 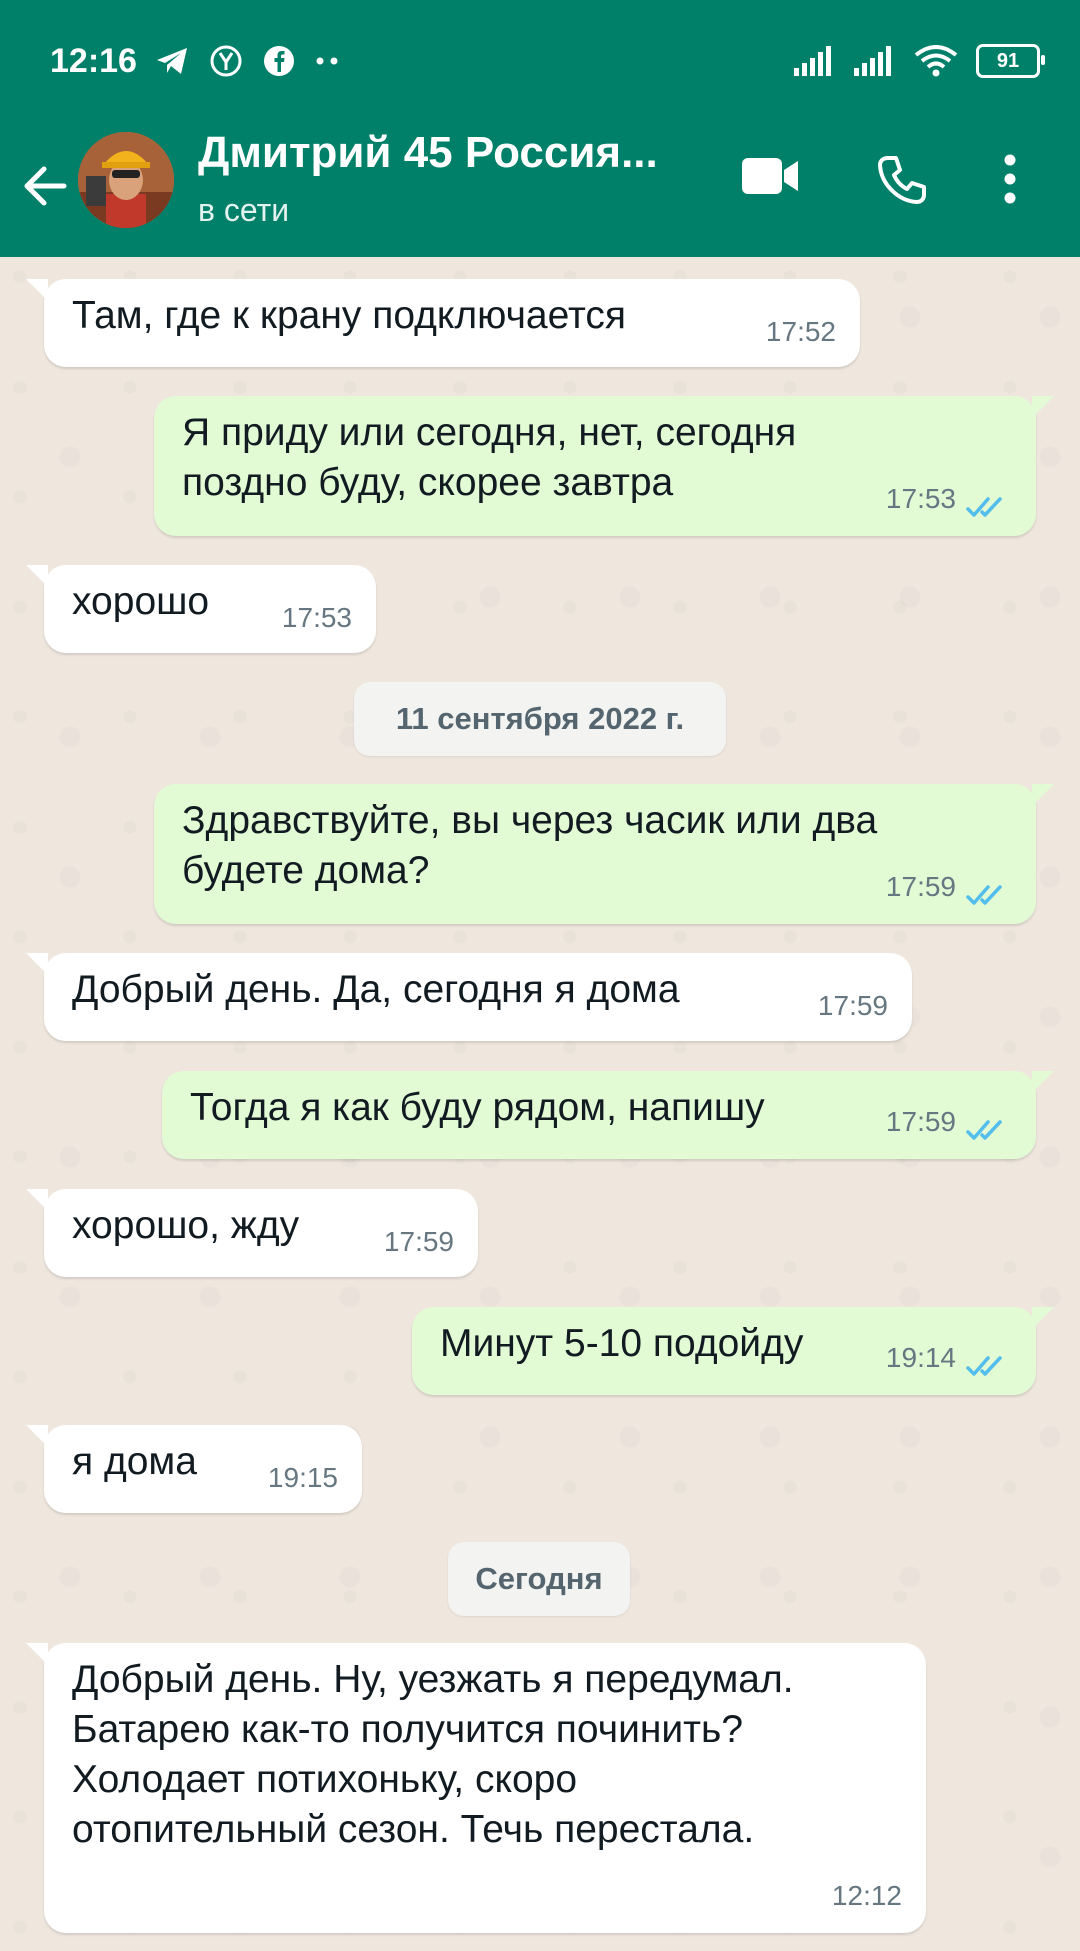 What do you see at coordinates (244, 210) in the screenshot?
I see `contact-status: в сети` at bounding box center [244, 210].